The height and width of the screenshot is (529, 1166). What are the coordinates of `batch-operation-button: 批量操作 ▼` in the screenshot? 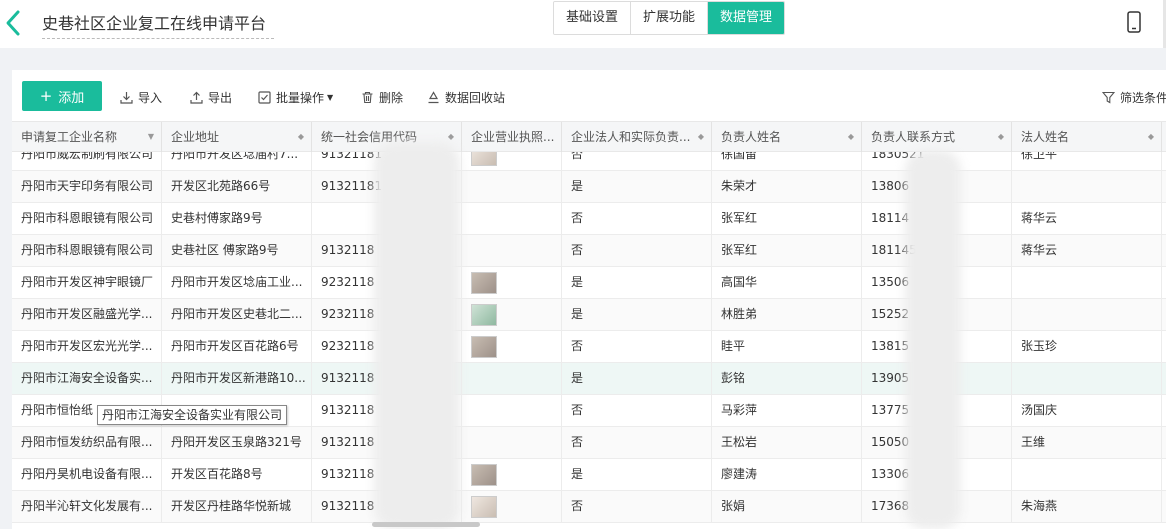 It's located at (295, 97).